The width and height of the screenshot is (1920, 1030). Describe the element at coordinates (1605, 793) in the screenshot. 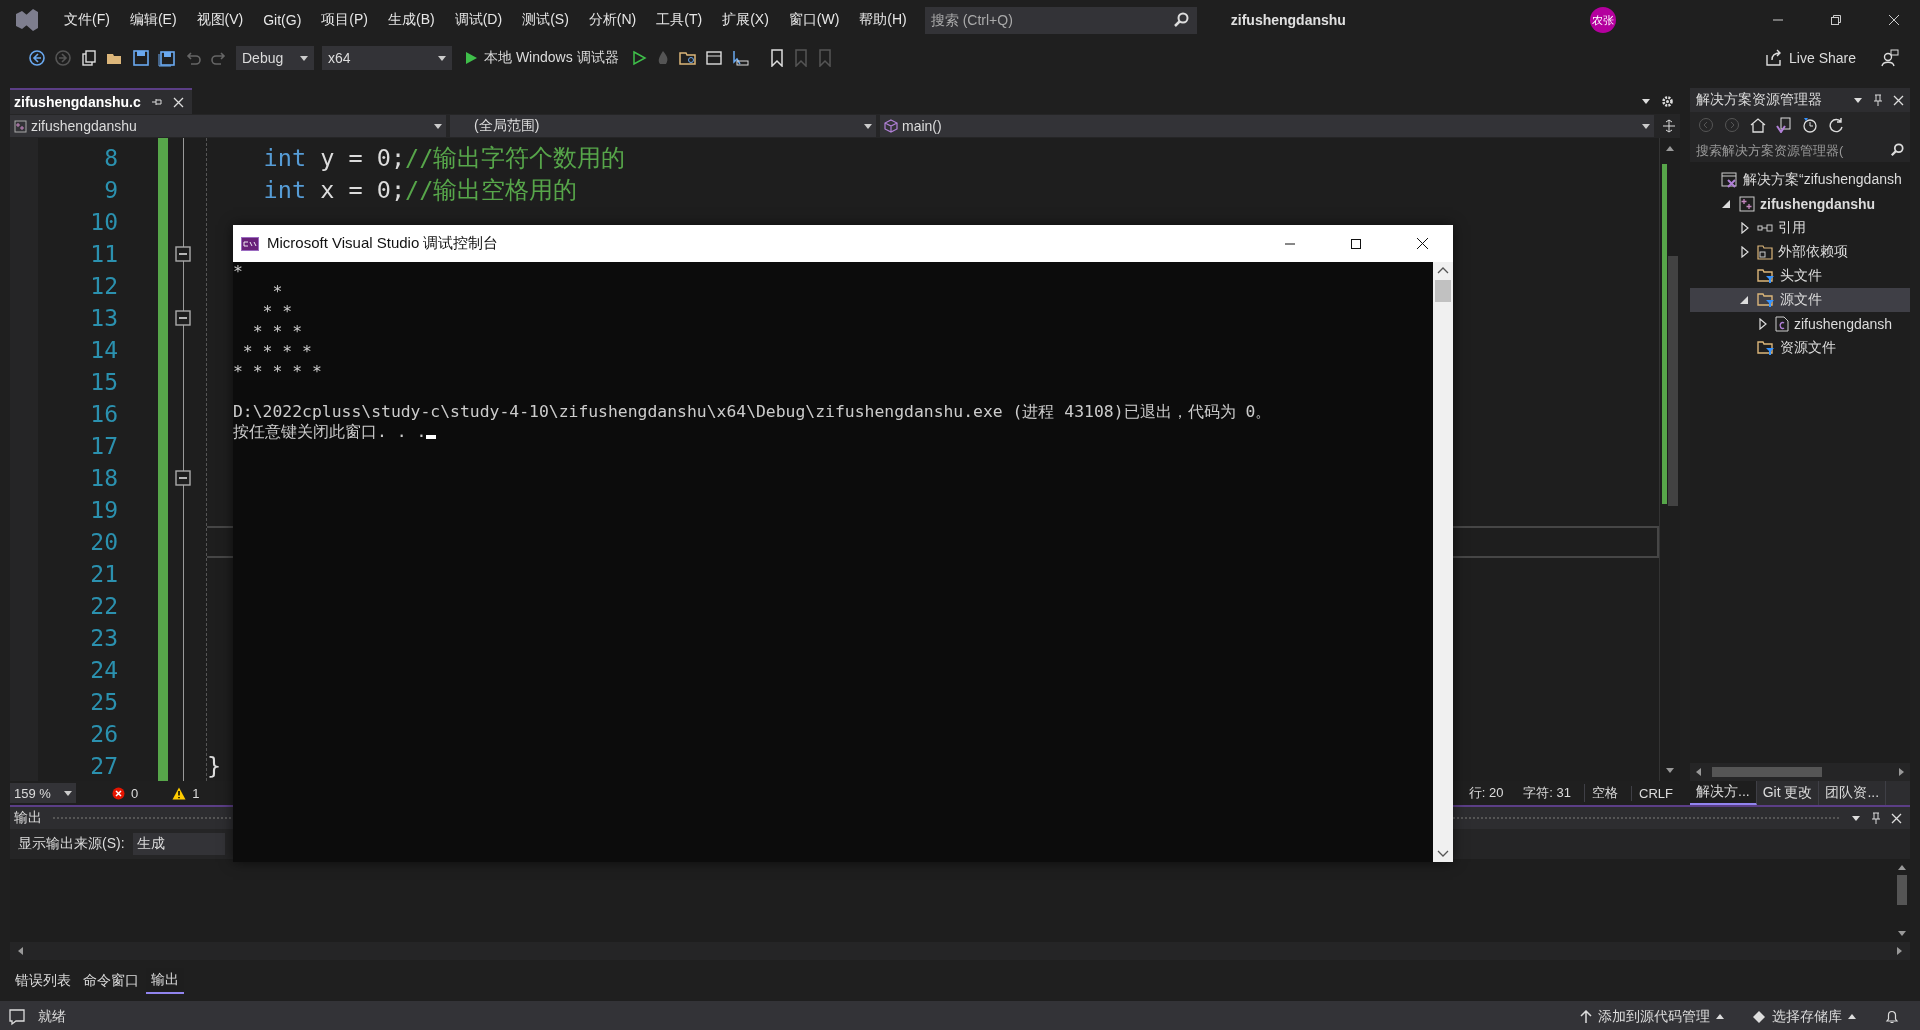

I see `indent-indicator: 空格` at that location.